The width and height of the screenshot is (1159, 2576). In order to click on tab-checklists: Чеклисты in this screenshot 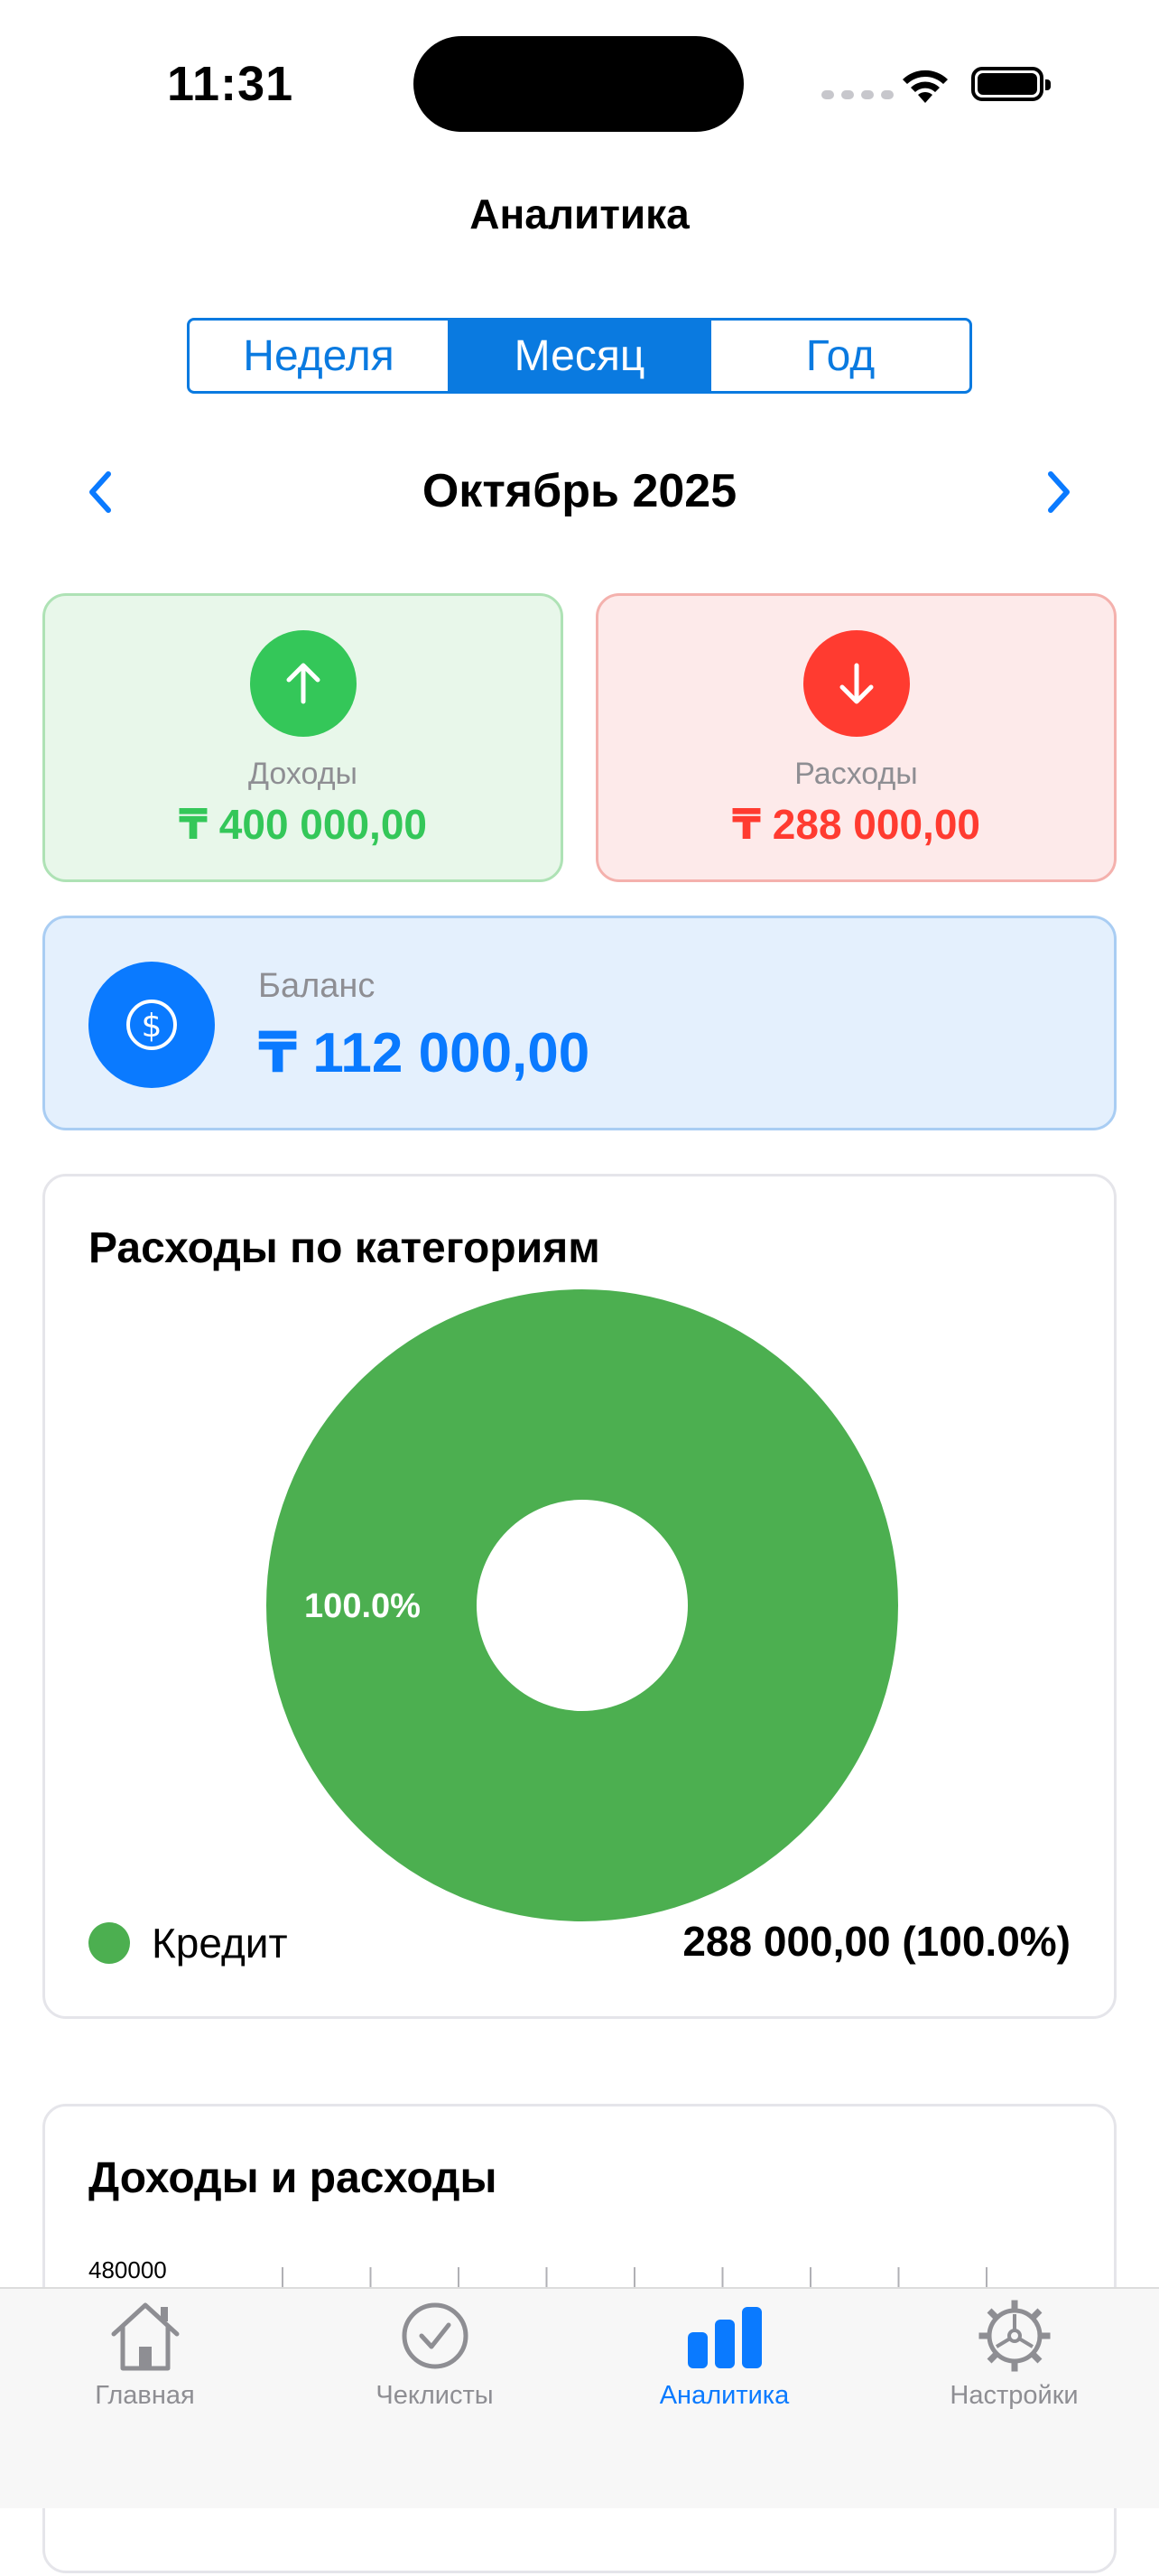, I will do `click(435, 2356)`.